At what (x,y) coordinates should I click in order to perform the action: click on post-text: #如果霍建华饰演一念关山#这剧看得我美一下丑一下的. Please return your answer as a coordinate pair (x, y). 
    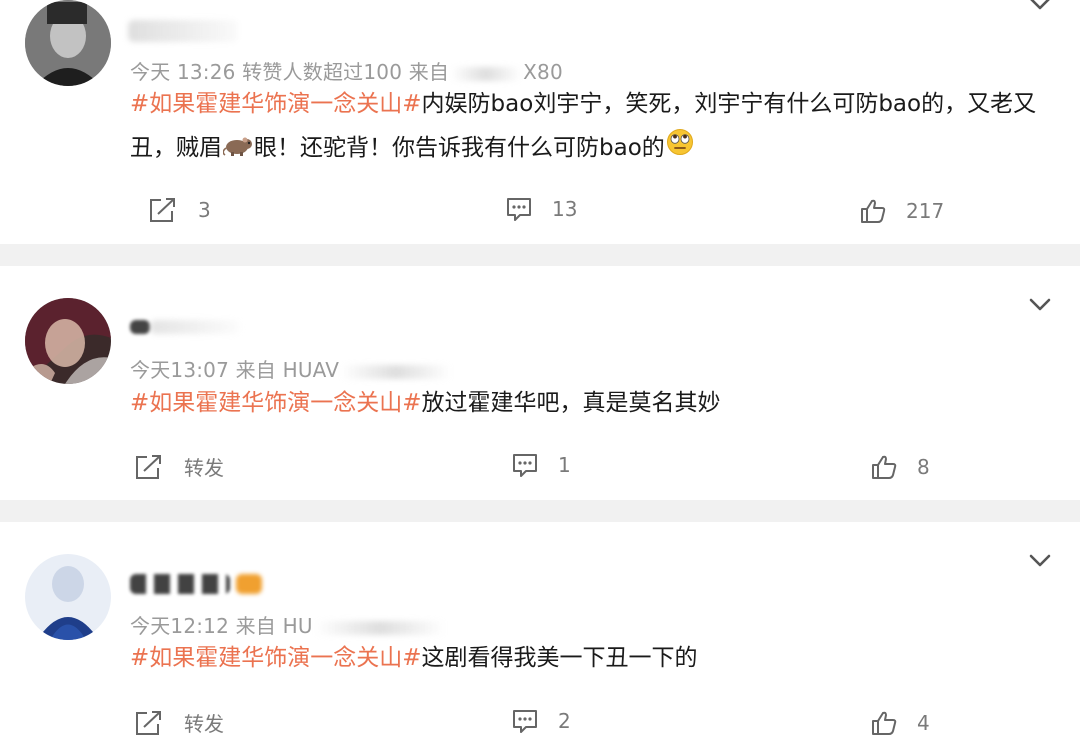
    Looking at the image, I should click on (592, 658).